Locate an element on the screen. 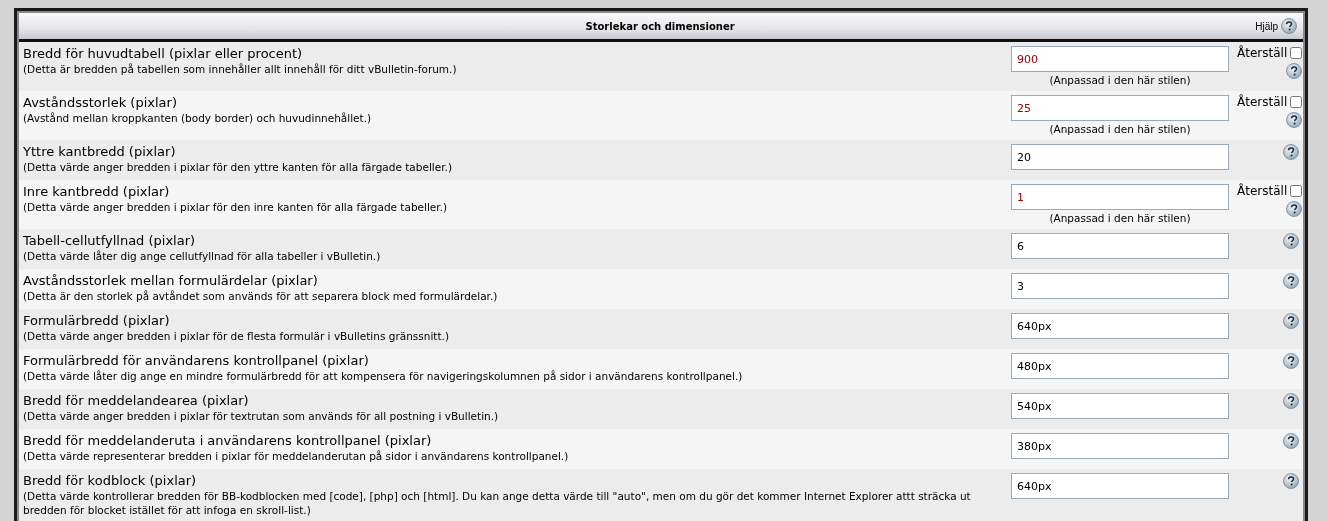 Image resolution: width=1328 pixels, height=521 pixels. help-link: Hjälp is located at coordinates (1266, 26).